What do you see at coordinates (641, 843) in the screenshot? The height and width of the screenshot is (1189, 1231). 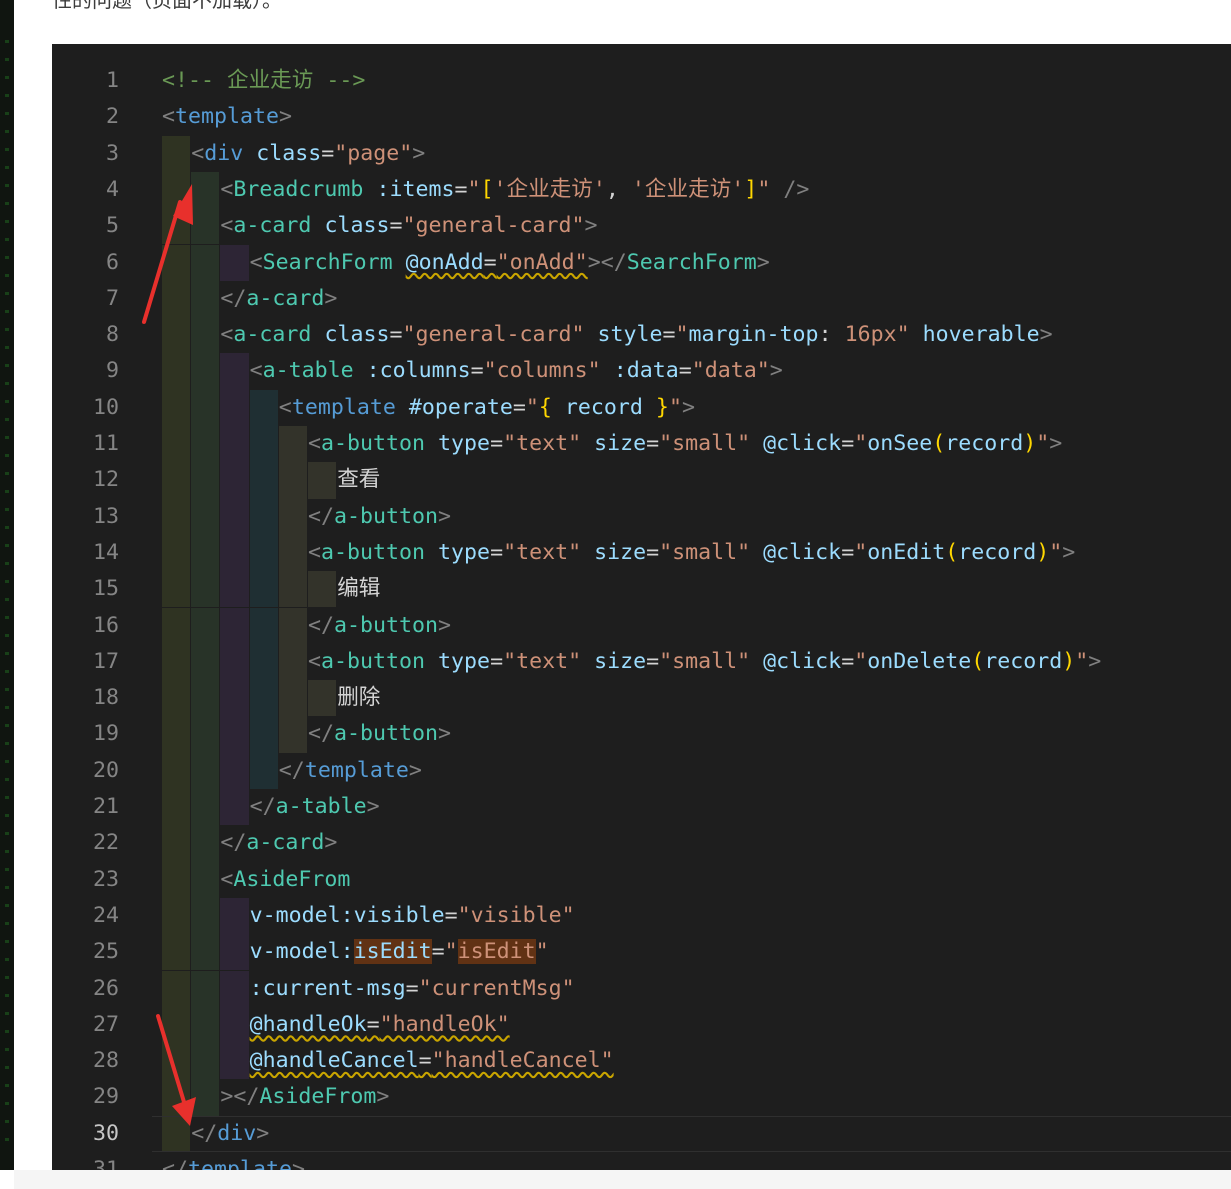 I see `code-line: 22 </a-card>` at bounding box center [641, 843].